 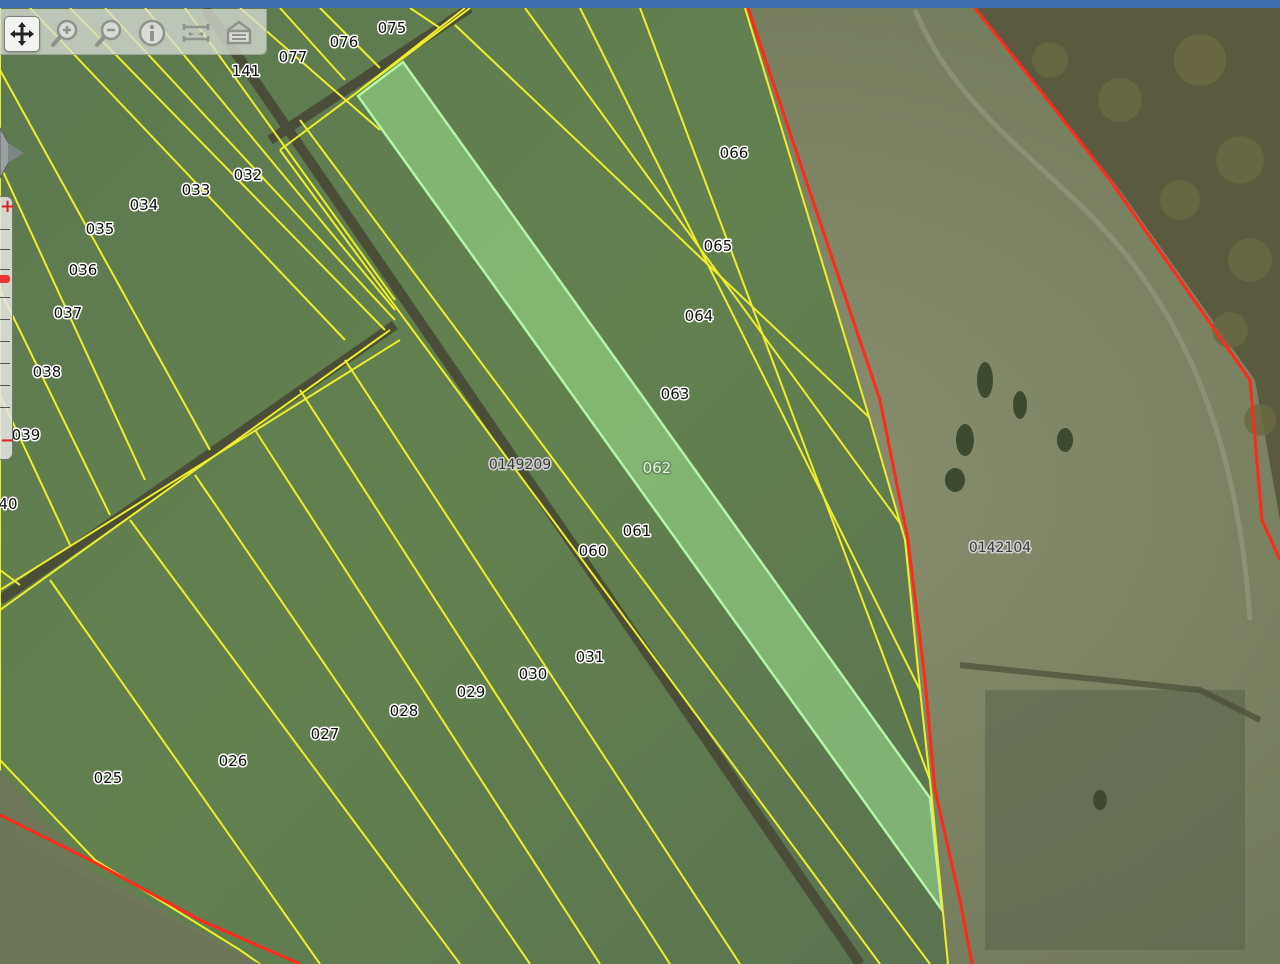 What do you see at coordinates (16, 153) in the screenshot?
I see `pan-right-arrow-icon` at bounding box center [16, 153].